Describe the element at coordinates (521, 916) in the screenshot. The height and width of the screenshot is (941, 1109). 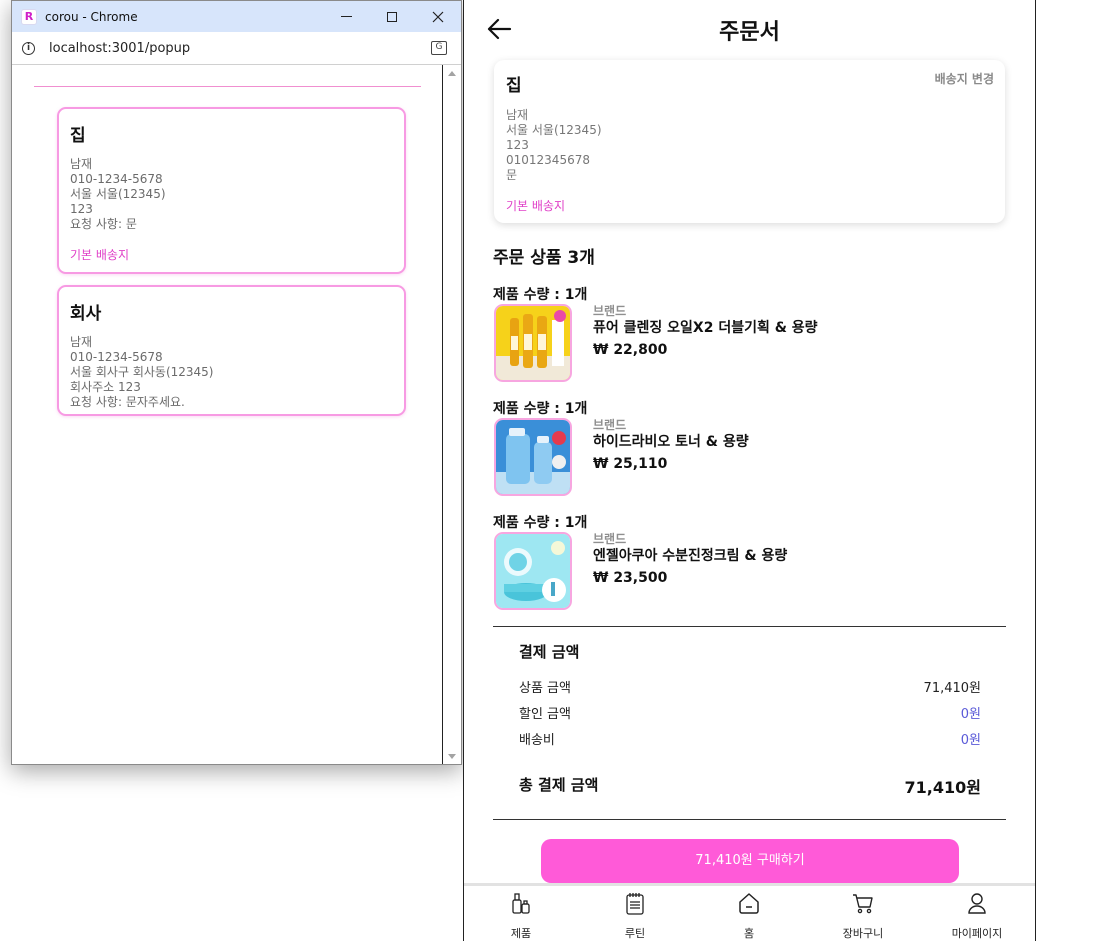
I see `nav-item-products: 제품` at that location.